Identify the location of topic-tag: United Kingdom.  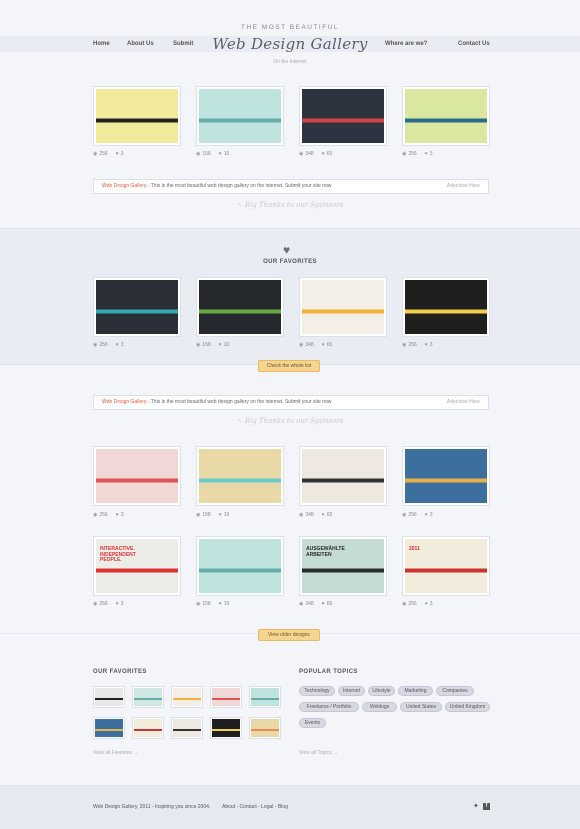
(467, 707).